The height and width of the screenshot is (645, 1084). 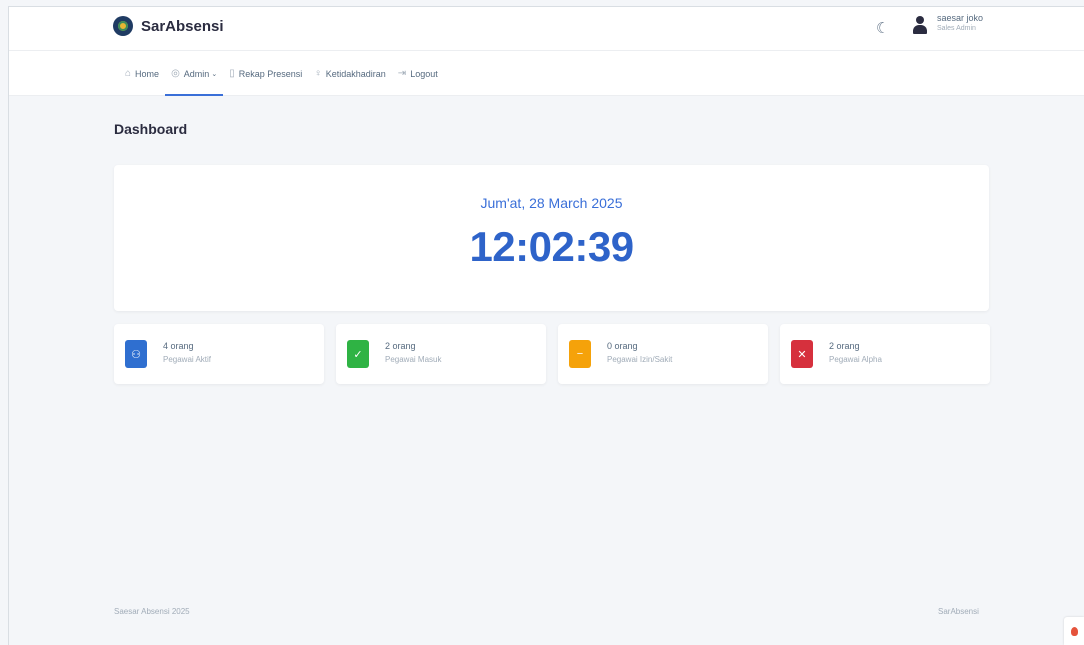 I want to click on brand-name: SarAbsensi, so click(x=182, y=26).